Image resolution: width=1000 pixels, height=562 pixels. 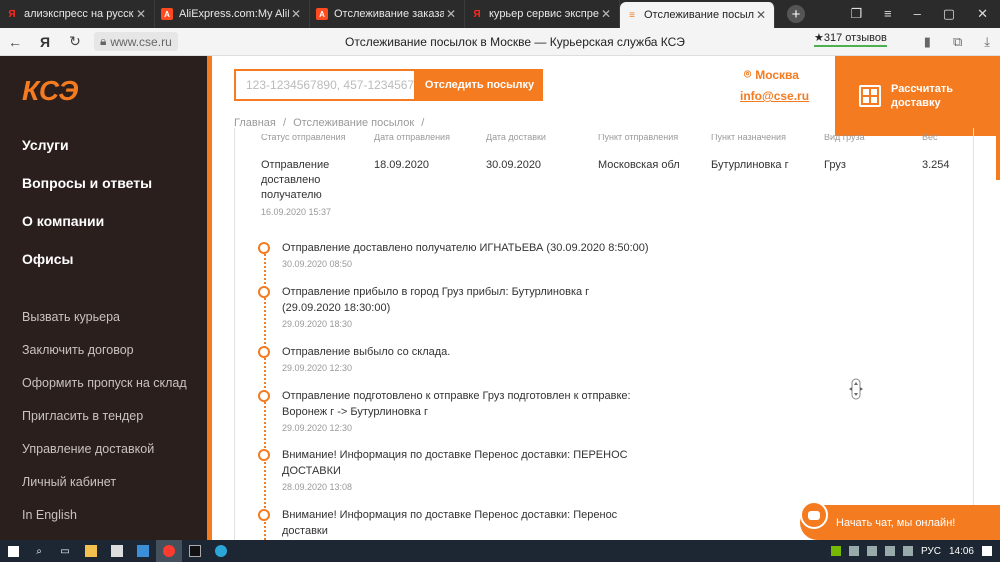 I want to click on windows-taskbar: ⌕ ▭ РУС 14:06, so click(x=500, y=551).